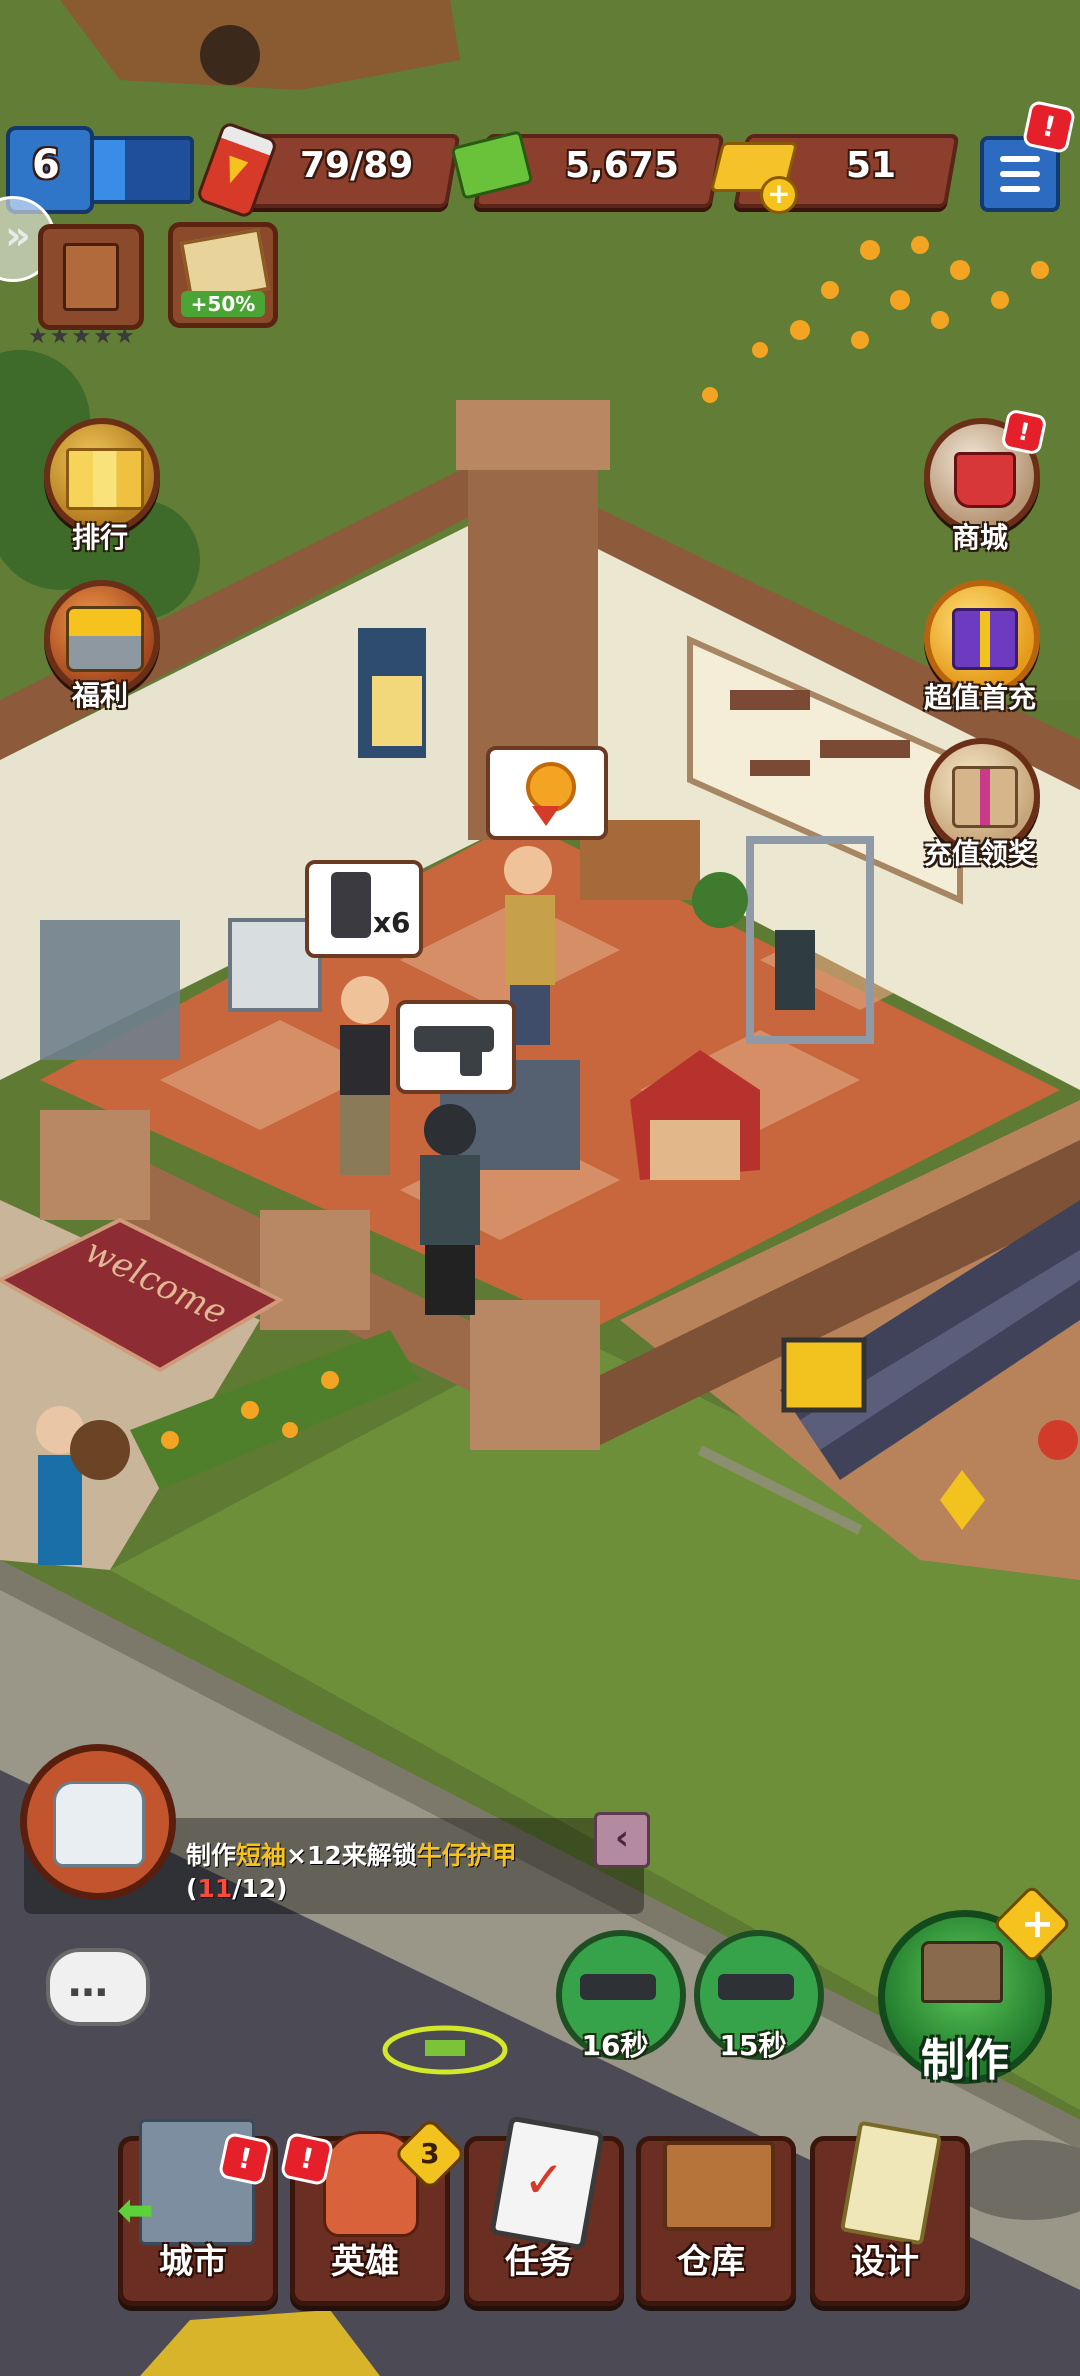 The image size is (1080, 2376). I want to click on blueprint-icon, so click(891, 2183).